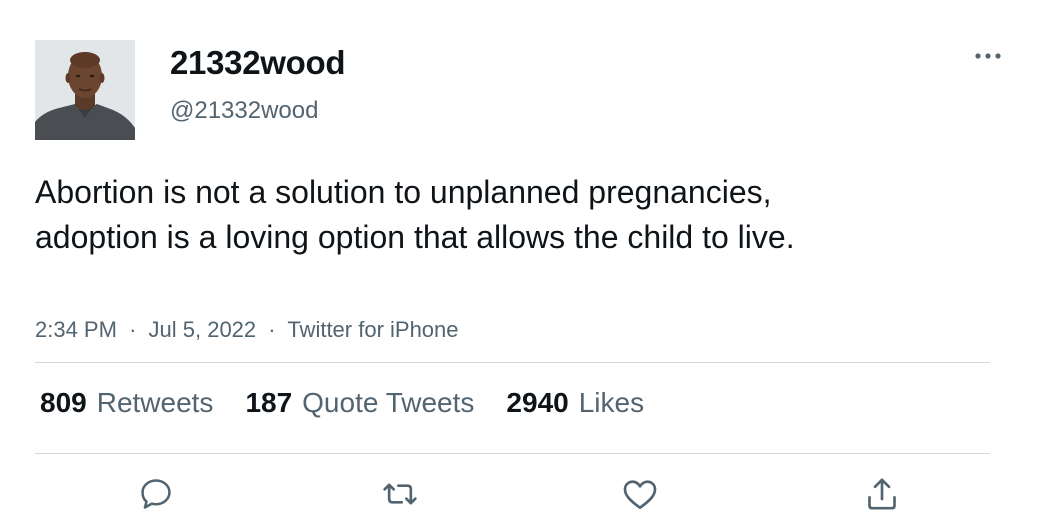 Image resolution: width=1050 pixels, height=525 pixels. I want to click on author-display-name: 21332wood, so click(258, 63).